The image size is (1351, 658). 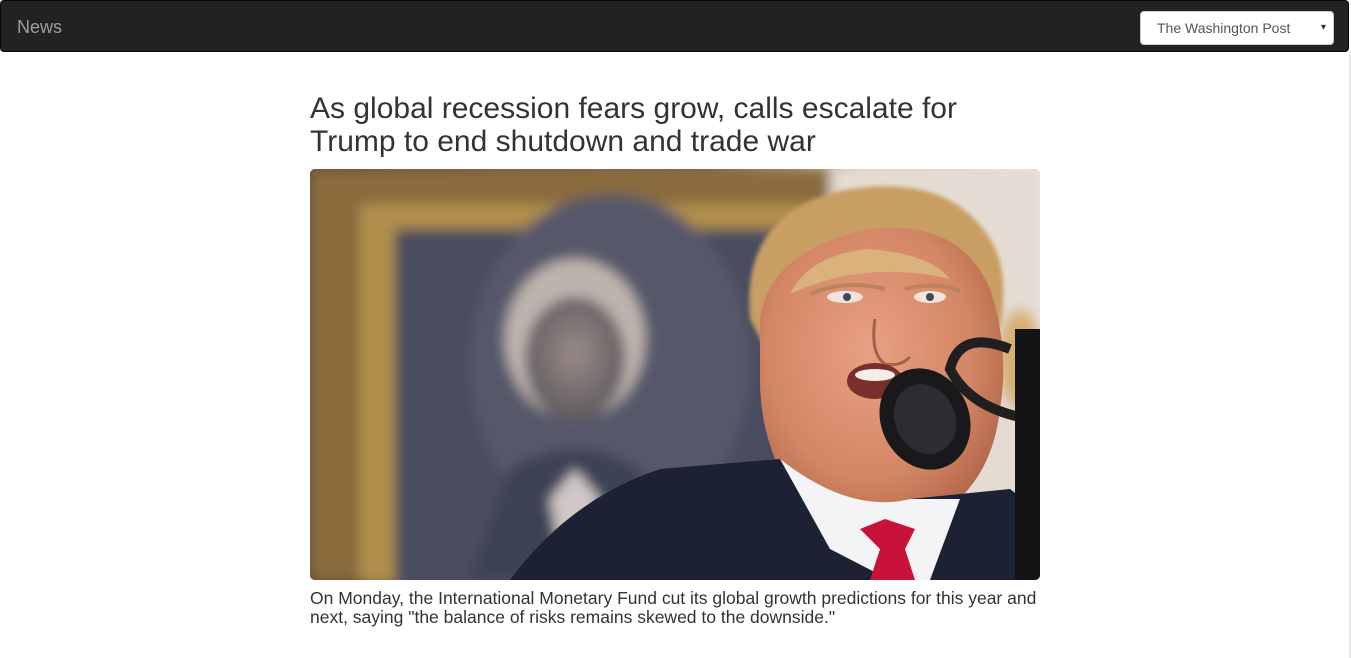 I want to click on news-source-selected-value: The Washington Post, so click(x=1224, y=28).